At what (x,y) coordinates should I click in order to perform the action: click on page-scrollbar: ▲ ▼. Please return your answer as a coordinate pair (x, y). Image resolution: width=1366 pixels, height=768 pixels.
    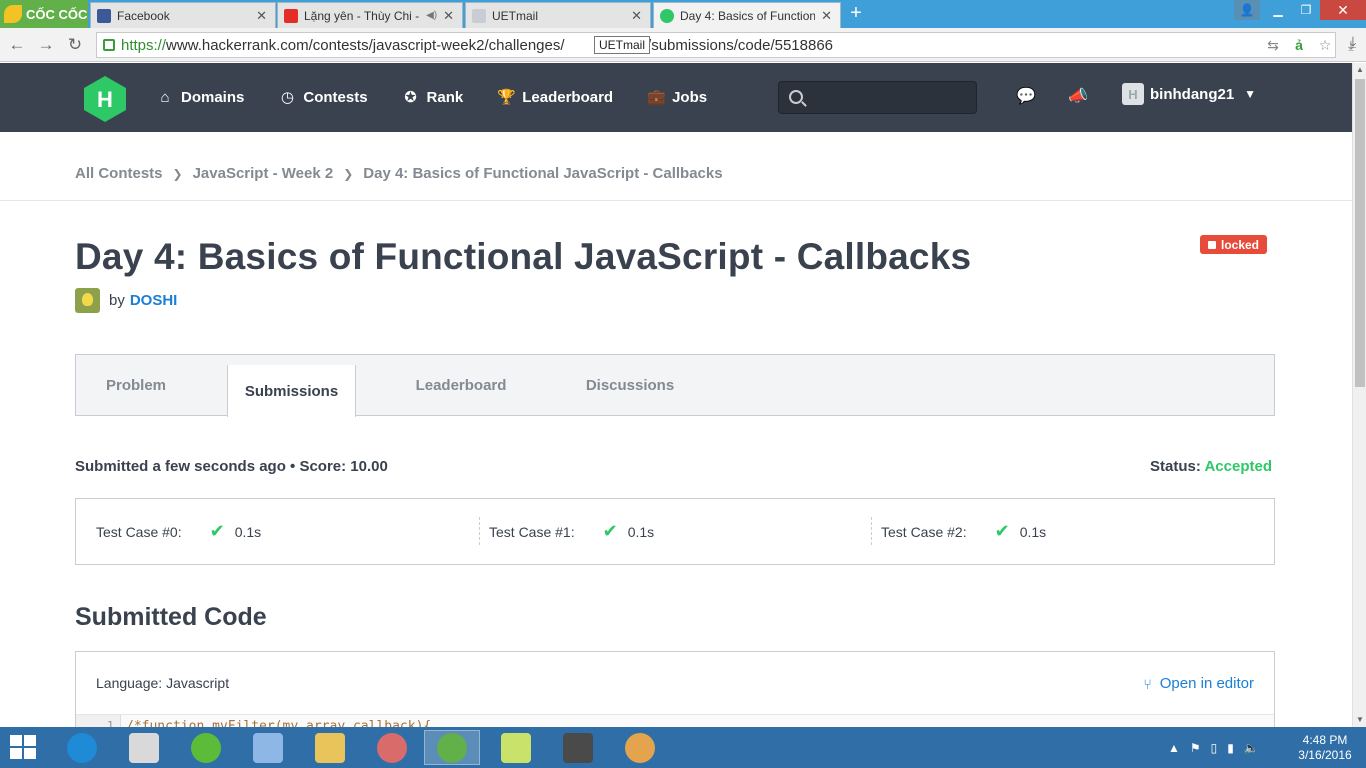
    Looking at the image, I should click on (1359, 395).